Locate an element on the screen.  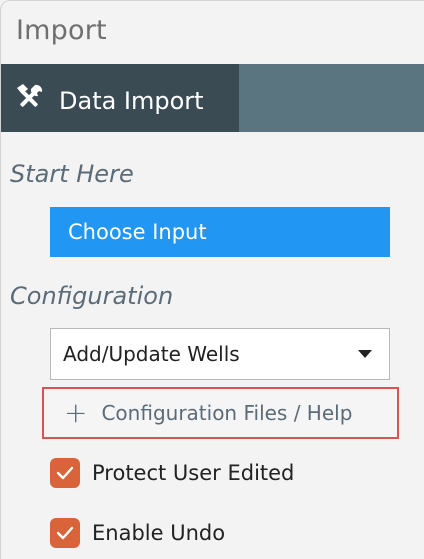
configuration-files-help-button: + Configuration Files / Help is located at coordinates (220, 413).